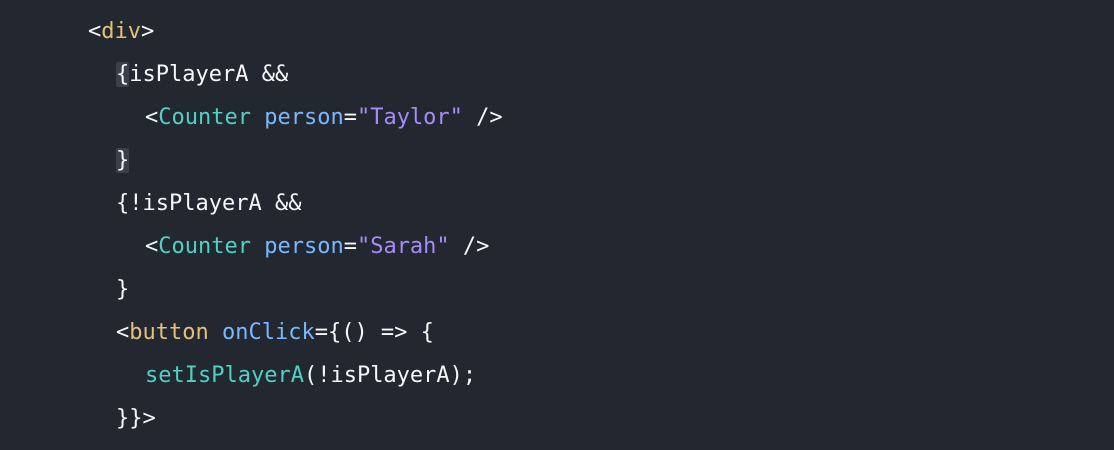 The width and height of the screenshot is (1114, 450). I want to click on code-token: );, so click(463, 375).